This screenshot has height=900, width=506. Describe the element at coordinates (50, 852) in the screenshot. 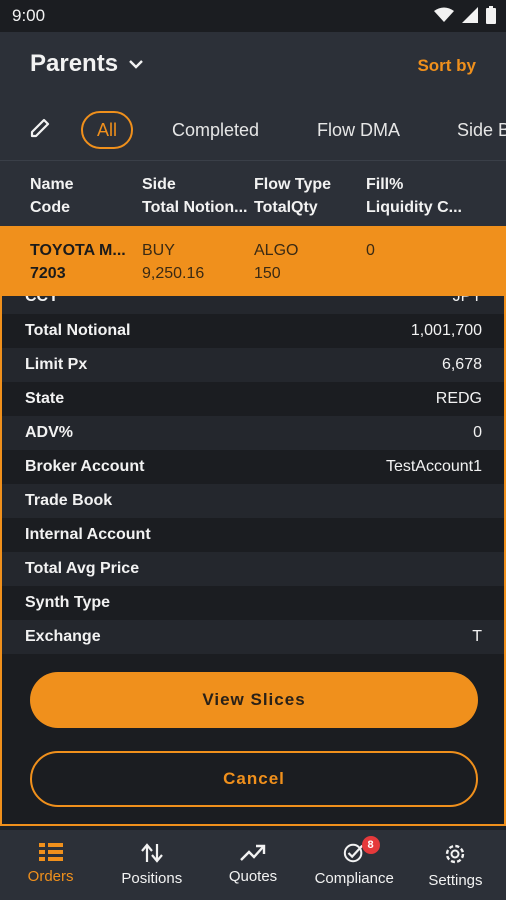

I see `orders-list-icon` at that location.